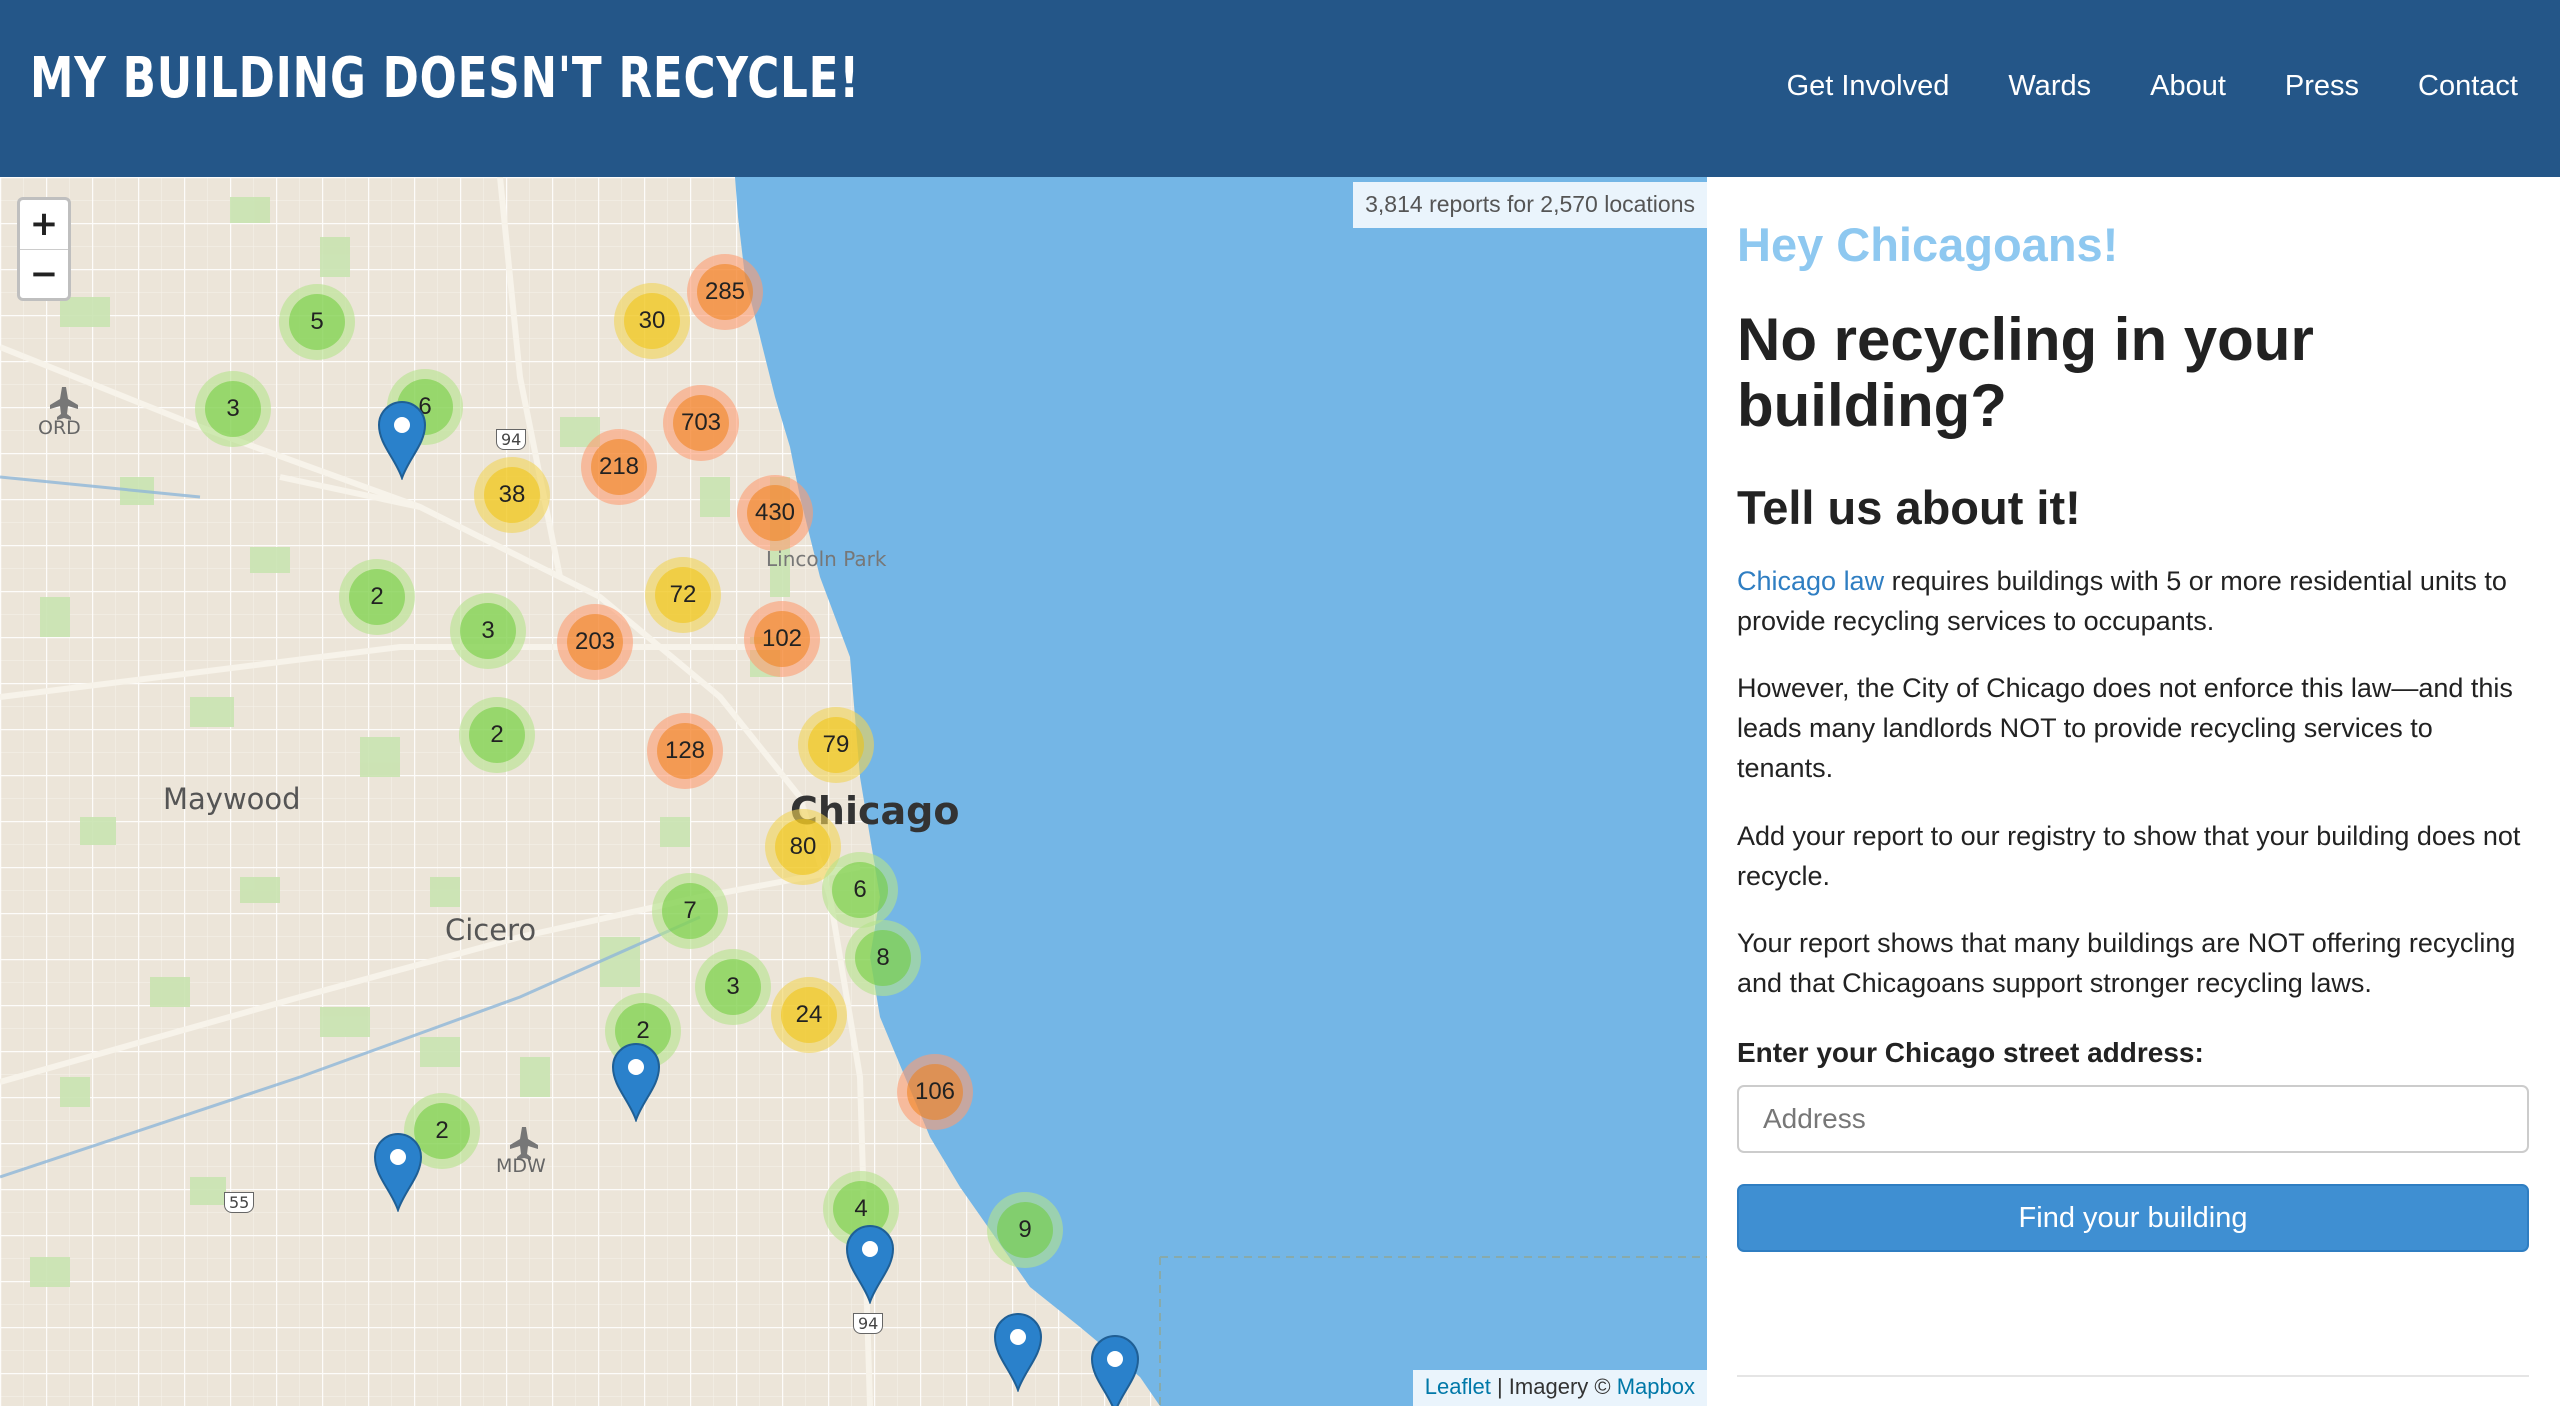 The width and height of the screenshot is (2560, 1406). I want to click on highway-shield-94-north: 94, so click(511, 439).